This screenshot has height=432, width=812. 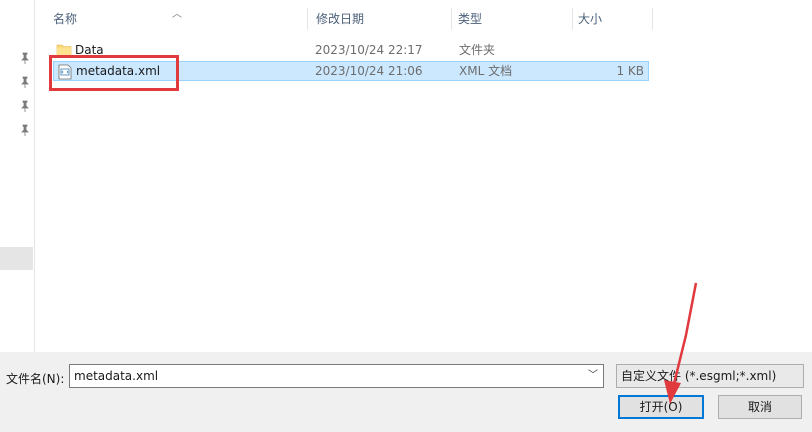 I want to click on filename-input: metadata.xml ﹀, so click(x=336, y=376).